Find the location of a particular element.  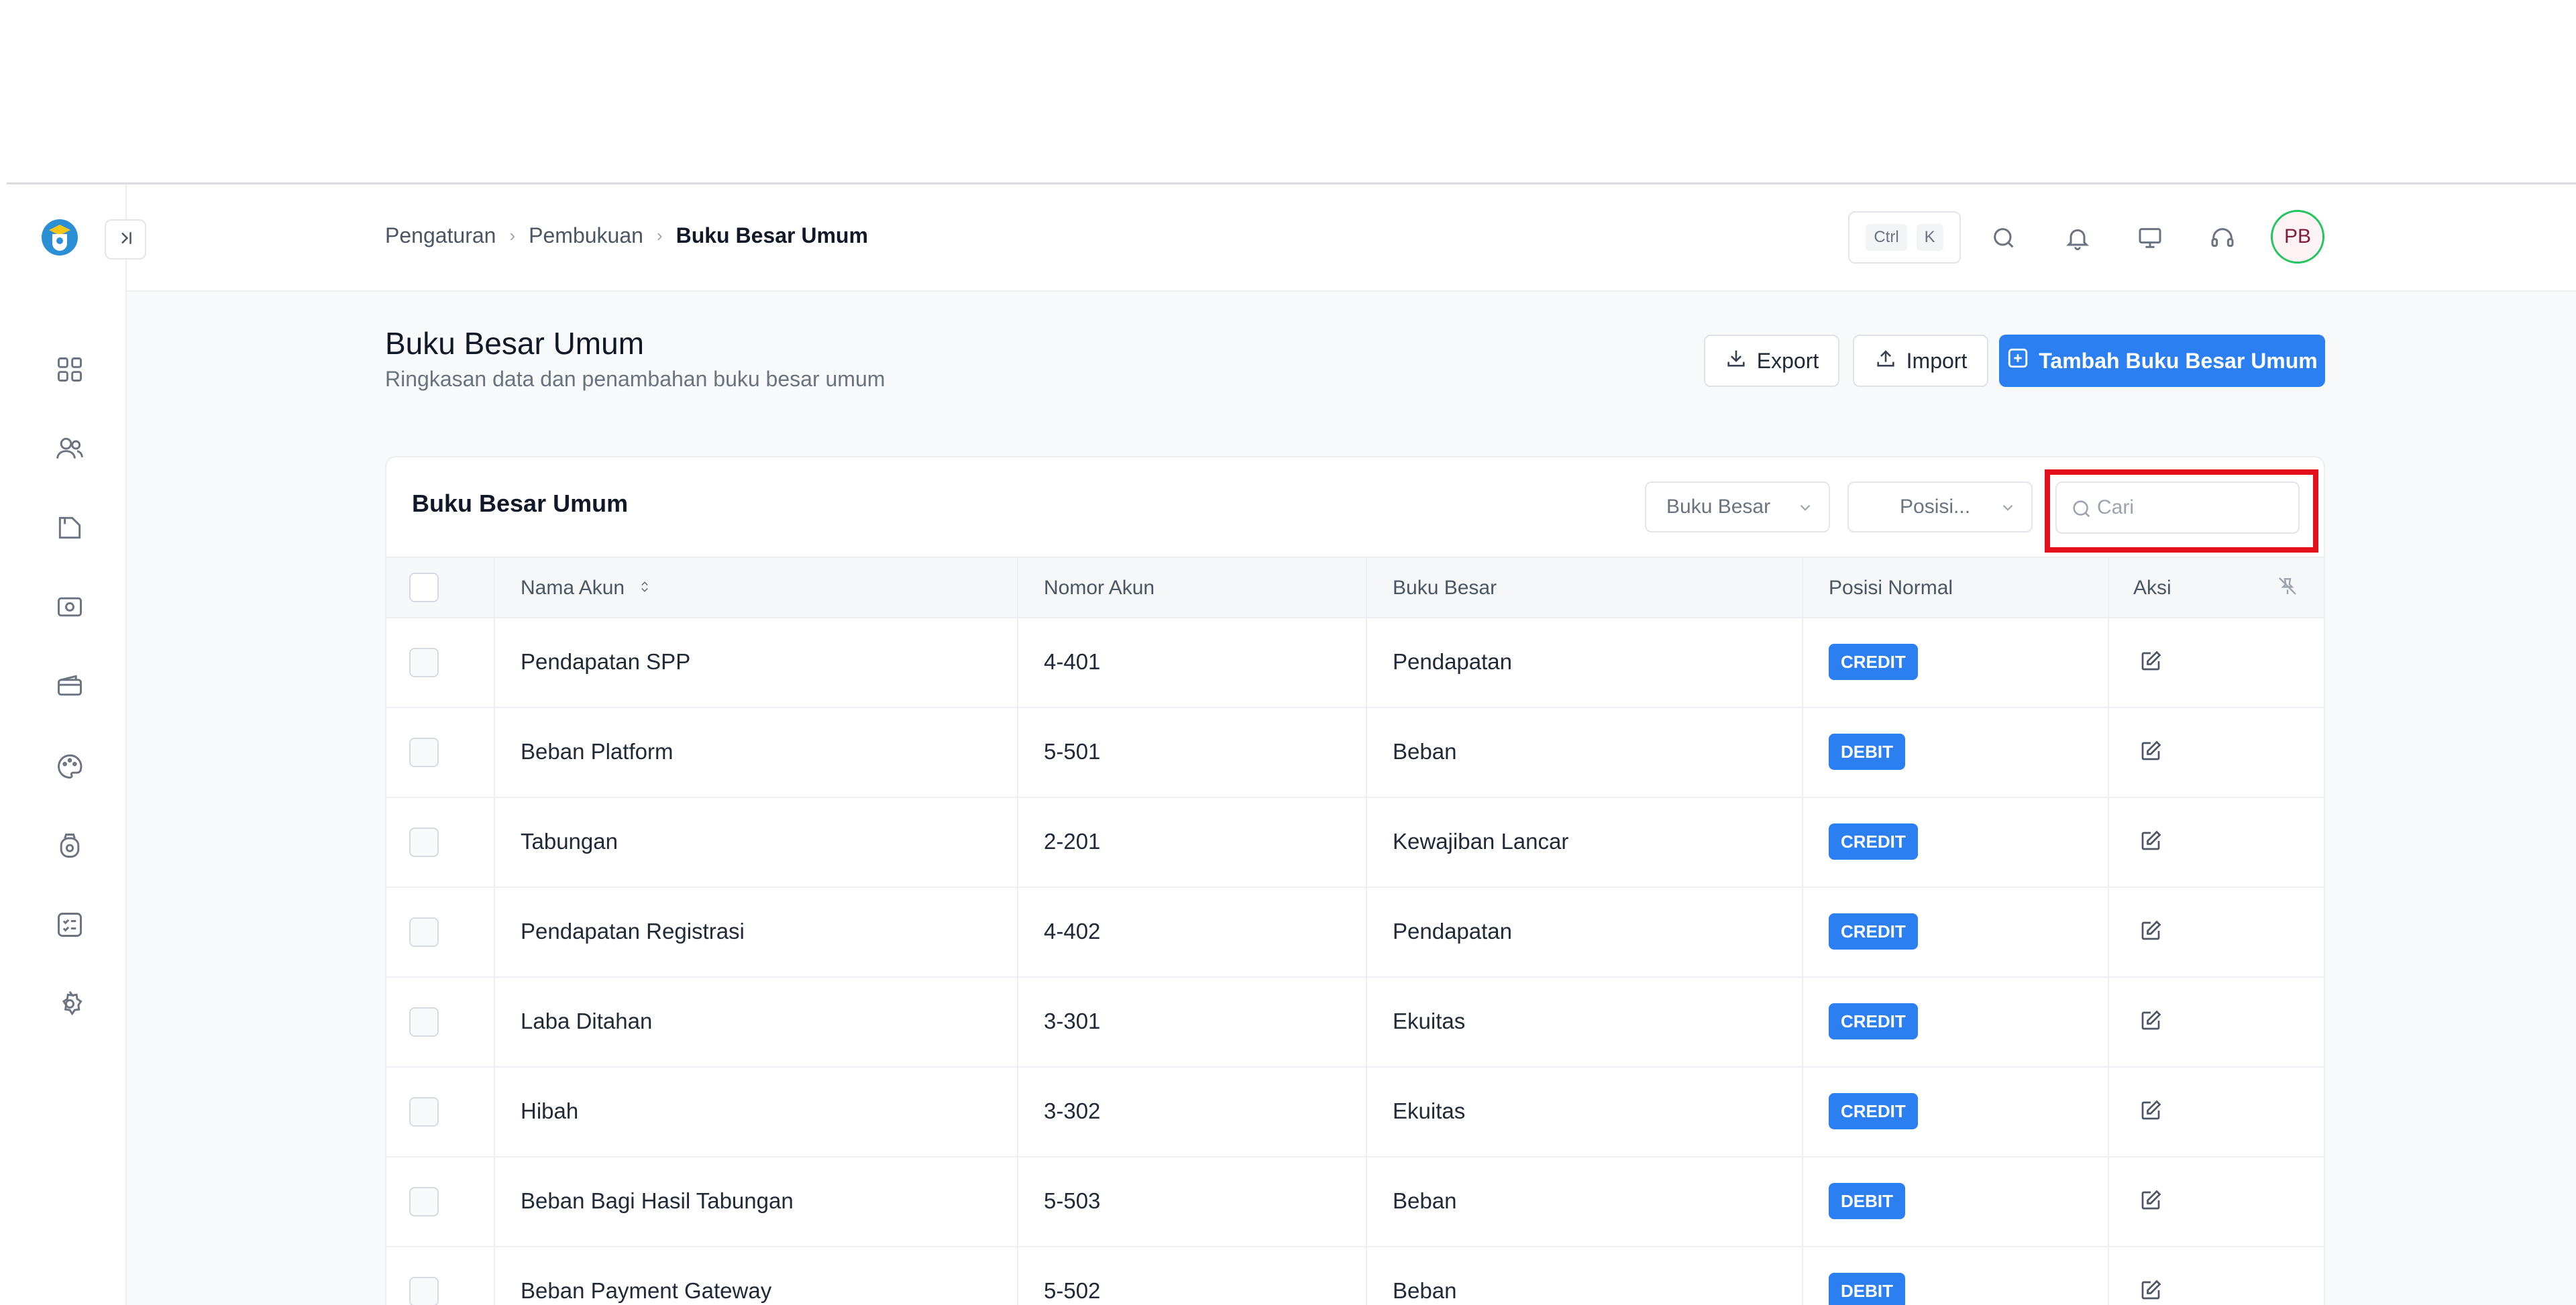

checklist-icon is located at coordinates (70, 925).